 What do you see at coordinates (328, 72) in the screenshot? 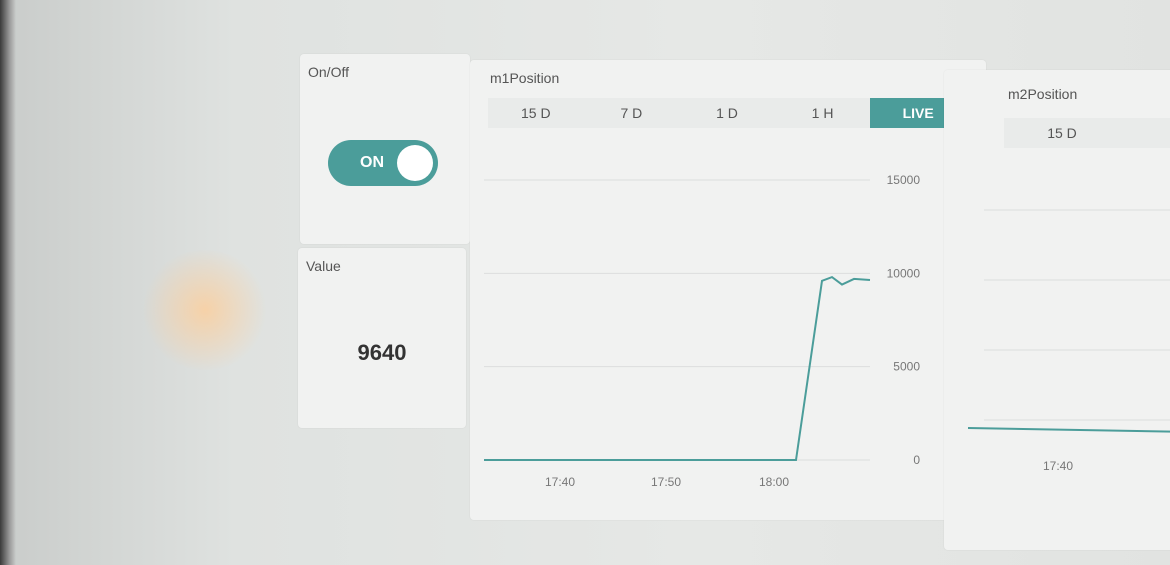
I see `onoff-title: On/Off` at bounding box center [328, 72].